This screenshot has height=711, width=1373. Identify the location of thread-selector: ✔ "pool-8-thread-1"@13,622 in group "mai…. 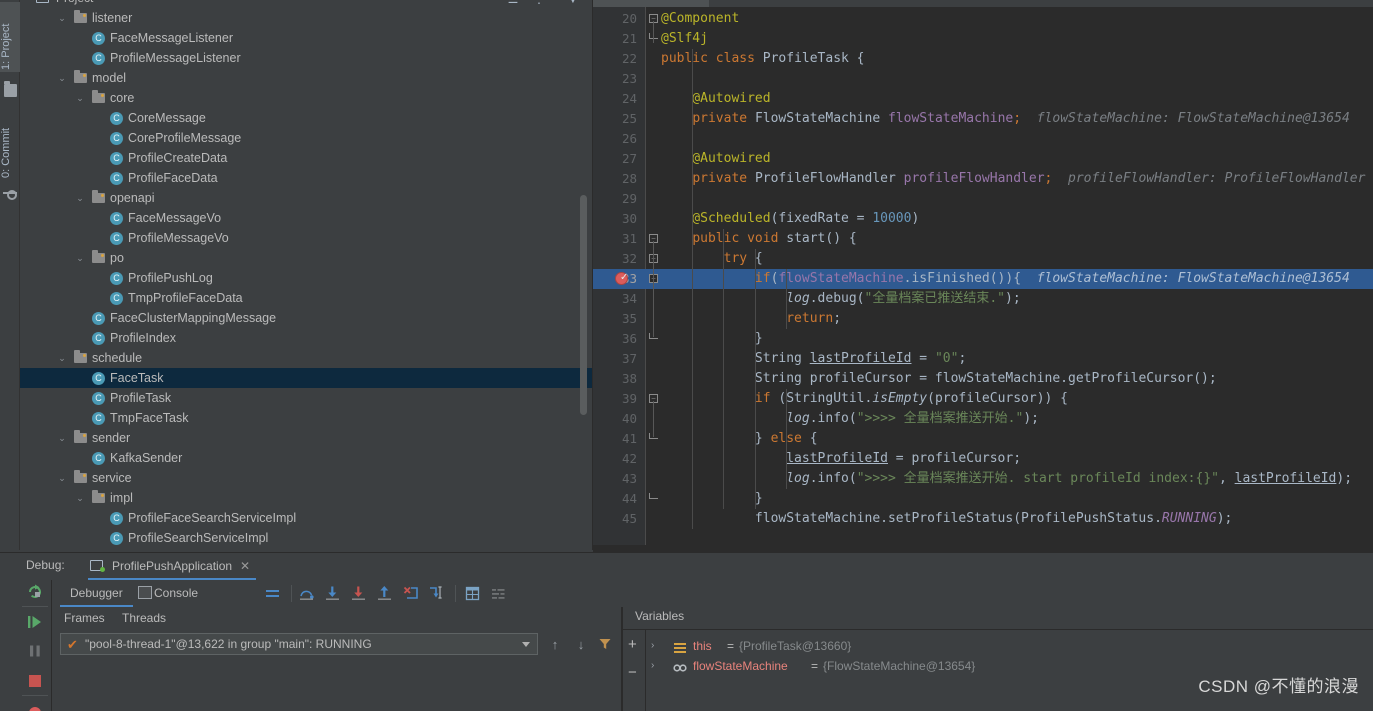
(299, 644).